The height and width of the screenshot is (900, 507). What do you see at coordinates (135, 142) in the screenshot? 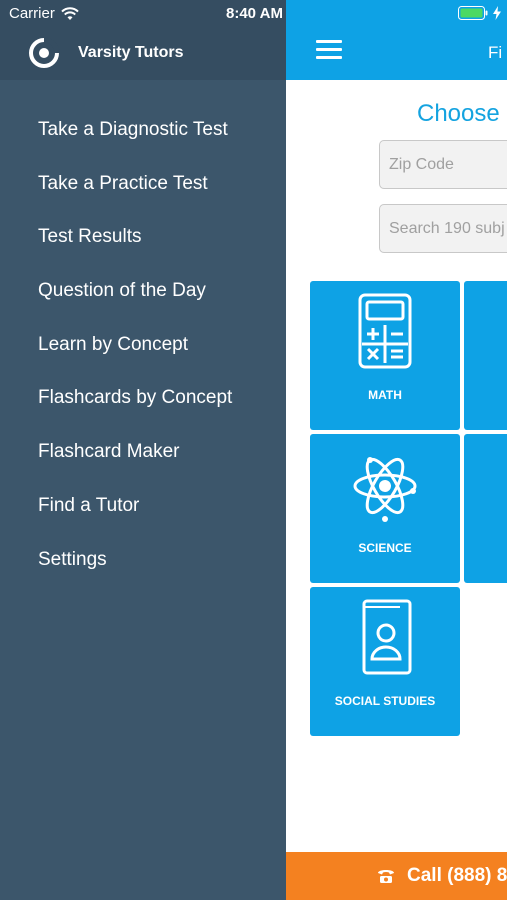
I see `menu-item-diagnostic-test: Take a Diagnostic Test` at bounding box center [135, 142].